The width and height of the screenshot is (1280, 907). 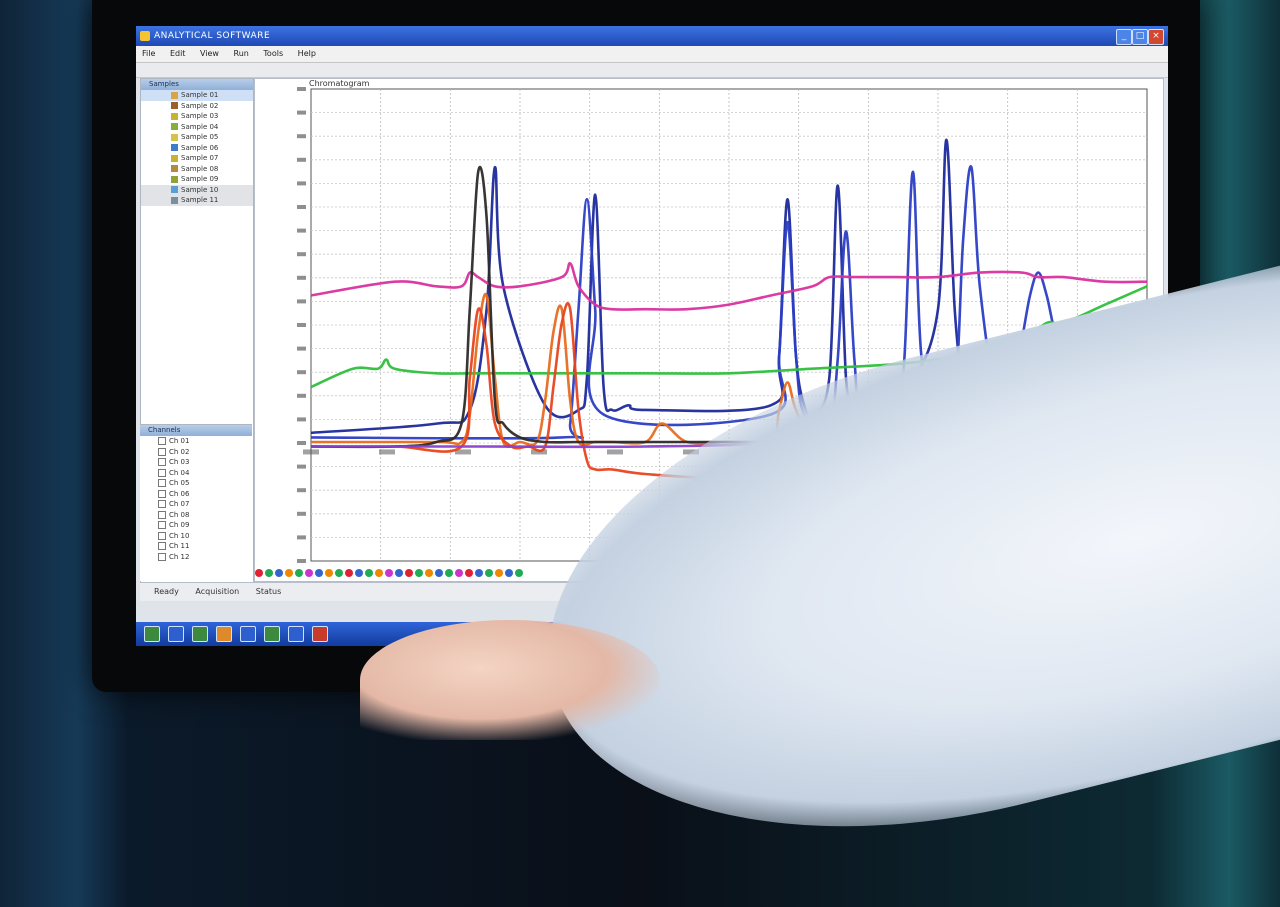 I want to click on channel-row: Ch 02, so click(x=196, y=452).